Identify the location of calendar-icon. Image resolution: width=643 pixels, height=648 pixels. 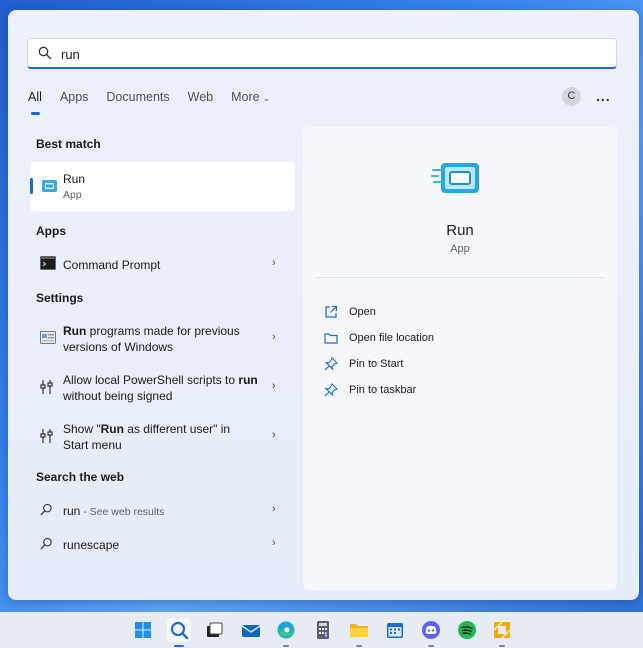
(395, 630).